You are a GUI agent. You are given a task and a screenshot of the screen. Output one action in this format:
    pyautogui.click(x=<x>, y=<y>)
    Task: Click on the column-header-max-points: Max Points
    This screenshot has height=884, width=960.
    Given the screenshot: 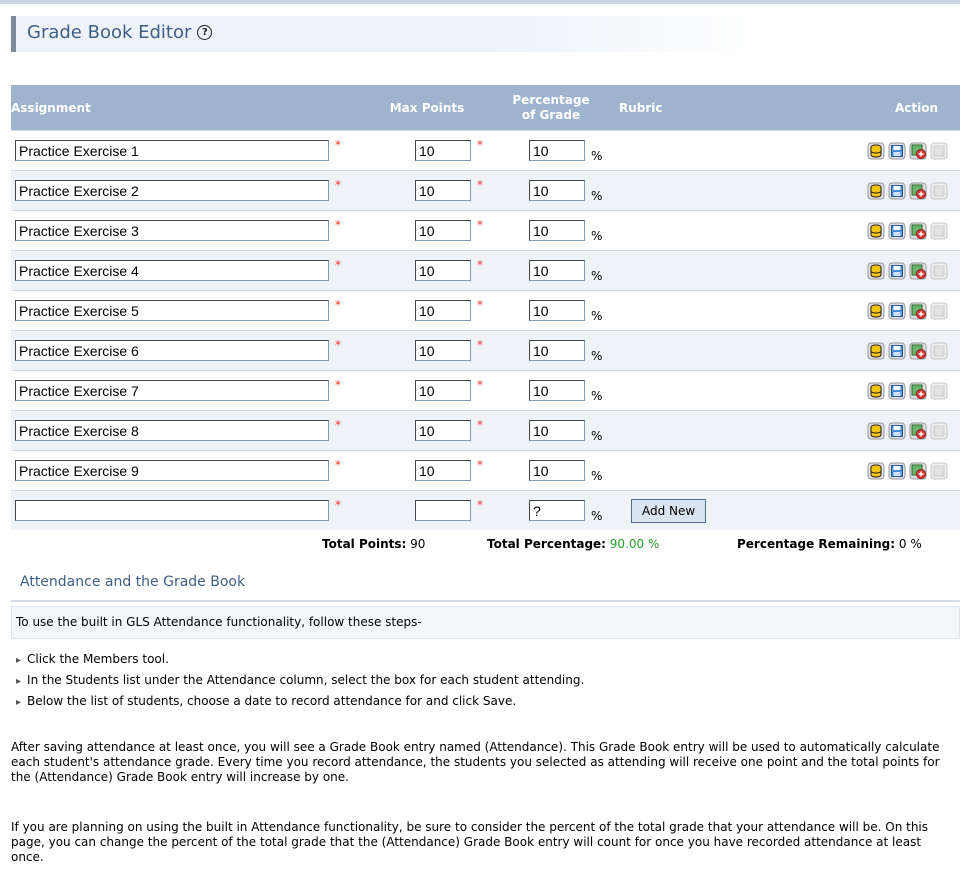 What is the action you would take?
    pyautogui.click(x=427, y=108)
    